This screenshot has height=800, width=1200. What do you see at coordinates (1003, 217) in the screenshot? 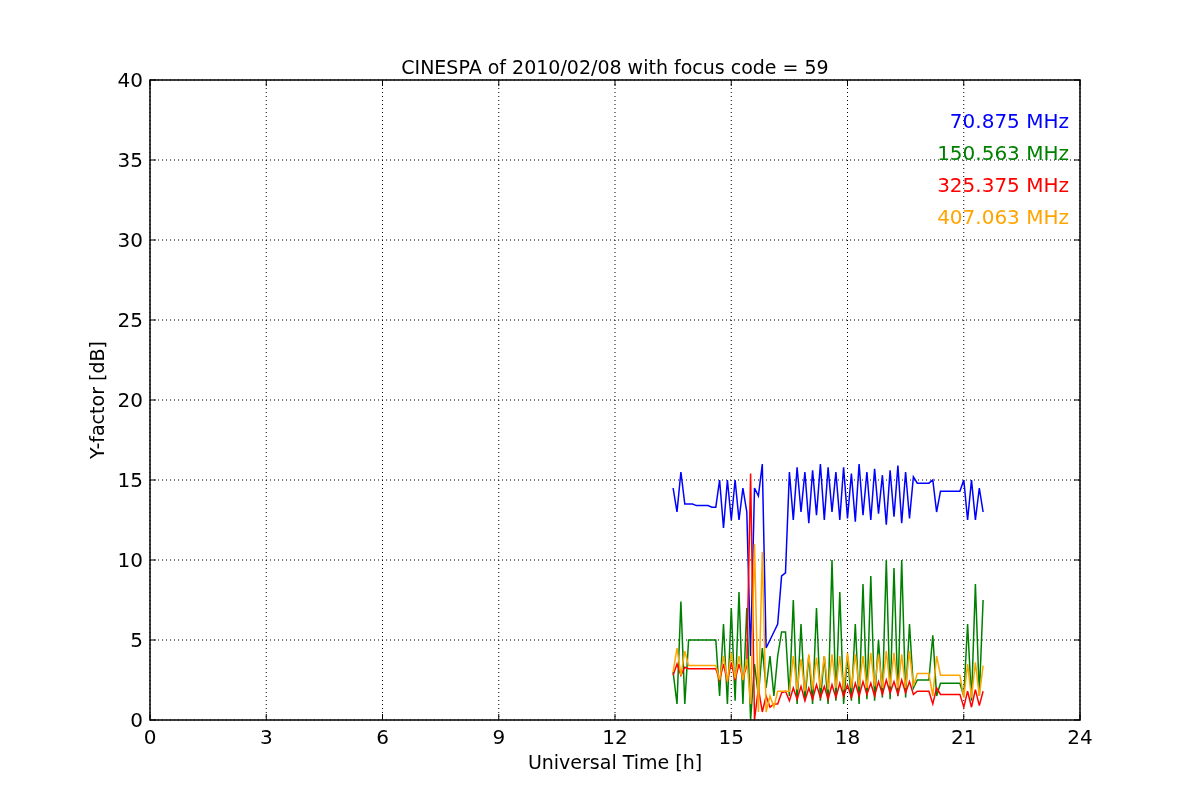
I see `legend-label: 407.063 MHz` at bounding box center [1003, 217].